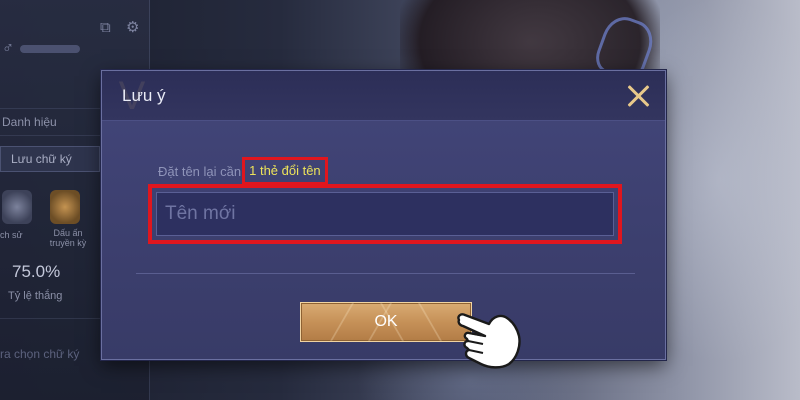 The image size is (800, 400). Describe the element at coordinates (35, 296) in the screenshot. I see `win-rate-label: Tỷ lệ thắng` at that location.